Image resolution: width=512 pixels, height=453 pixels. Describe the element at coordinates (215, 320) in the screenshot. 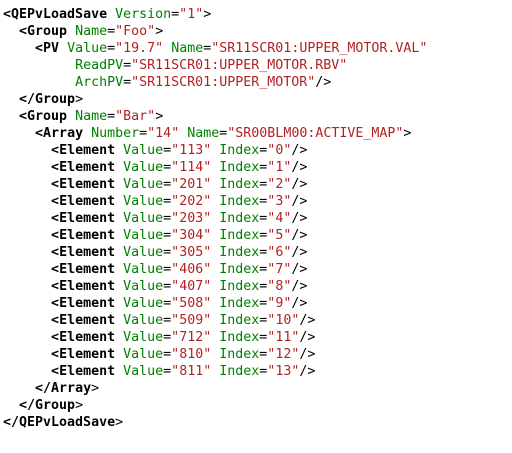

I see `code-line: <Element Value="509" Index="10"/>` at that location.